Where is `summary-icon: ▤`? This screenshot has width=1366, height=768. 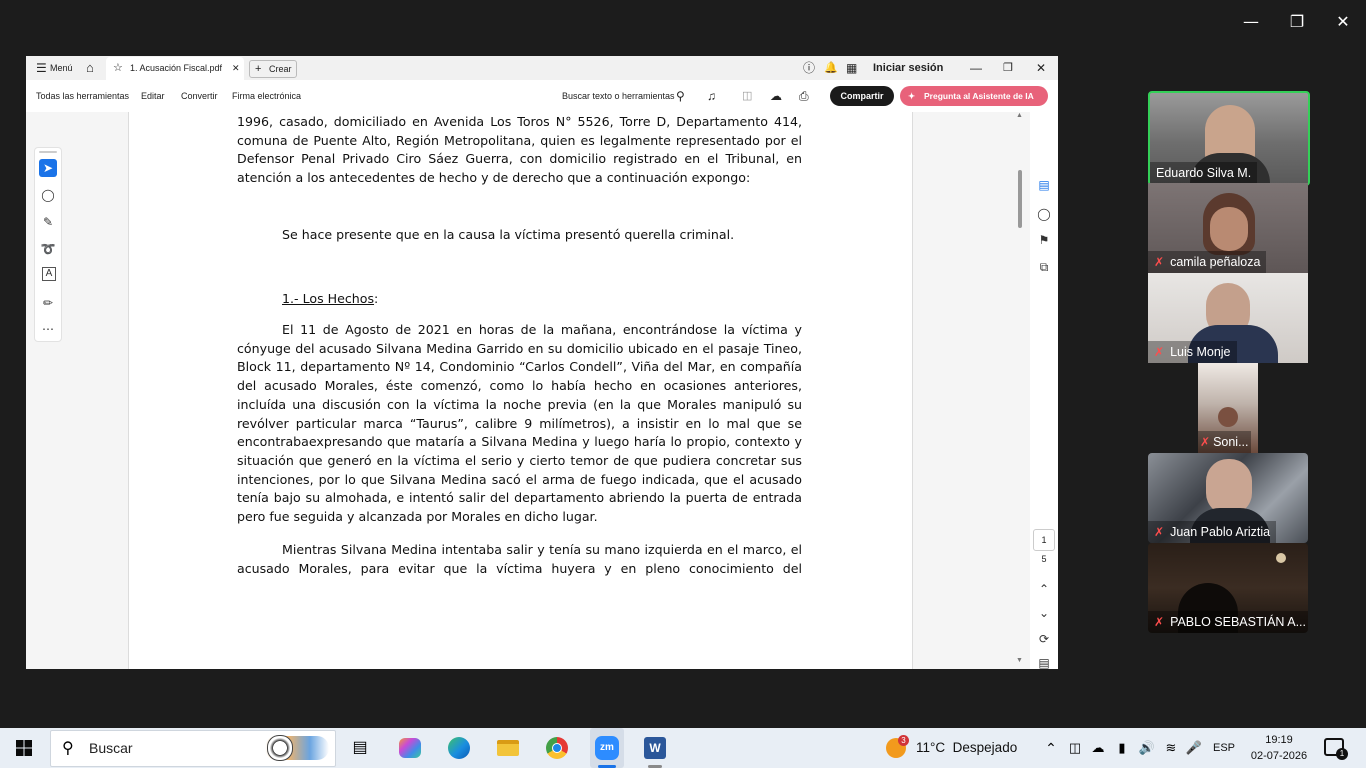 summary-icon: ▤ is located at coordinates (1044, 185).